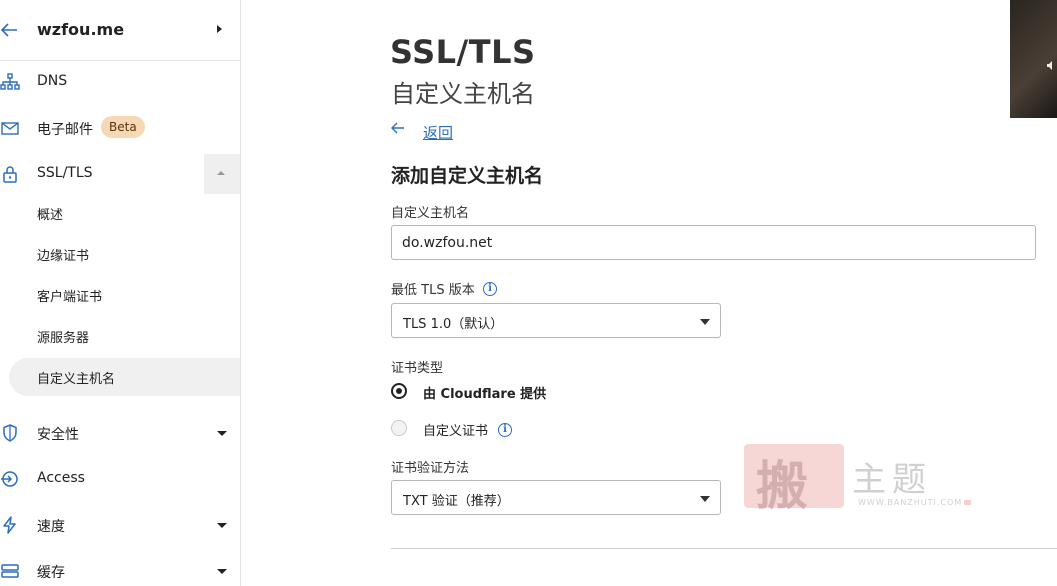 This screenshot has width=1057, height=586. What do you see at coordinates (63, 338) in the screenshot?
I see `sidebar-subitem-label: 源服务器` at bounding box center [63, 338].